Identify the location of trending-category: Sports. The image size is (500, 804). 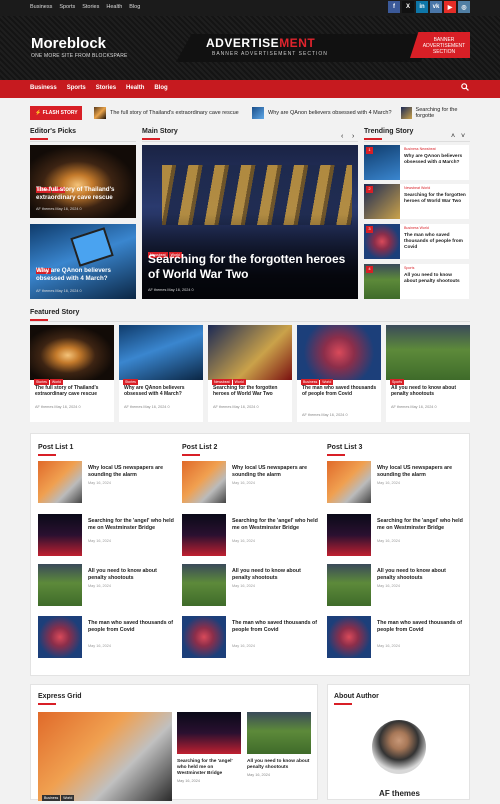
(409, 268).